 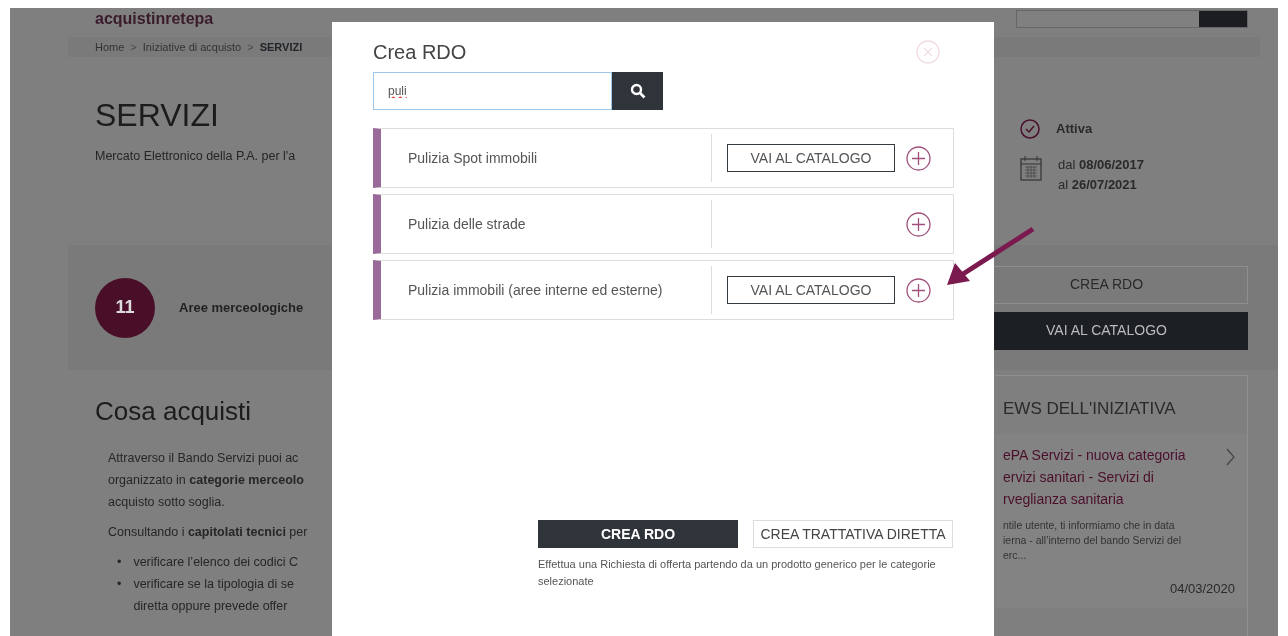 I want to click on search-icon, so click(x=637, y=91).